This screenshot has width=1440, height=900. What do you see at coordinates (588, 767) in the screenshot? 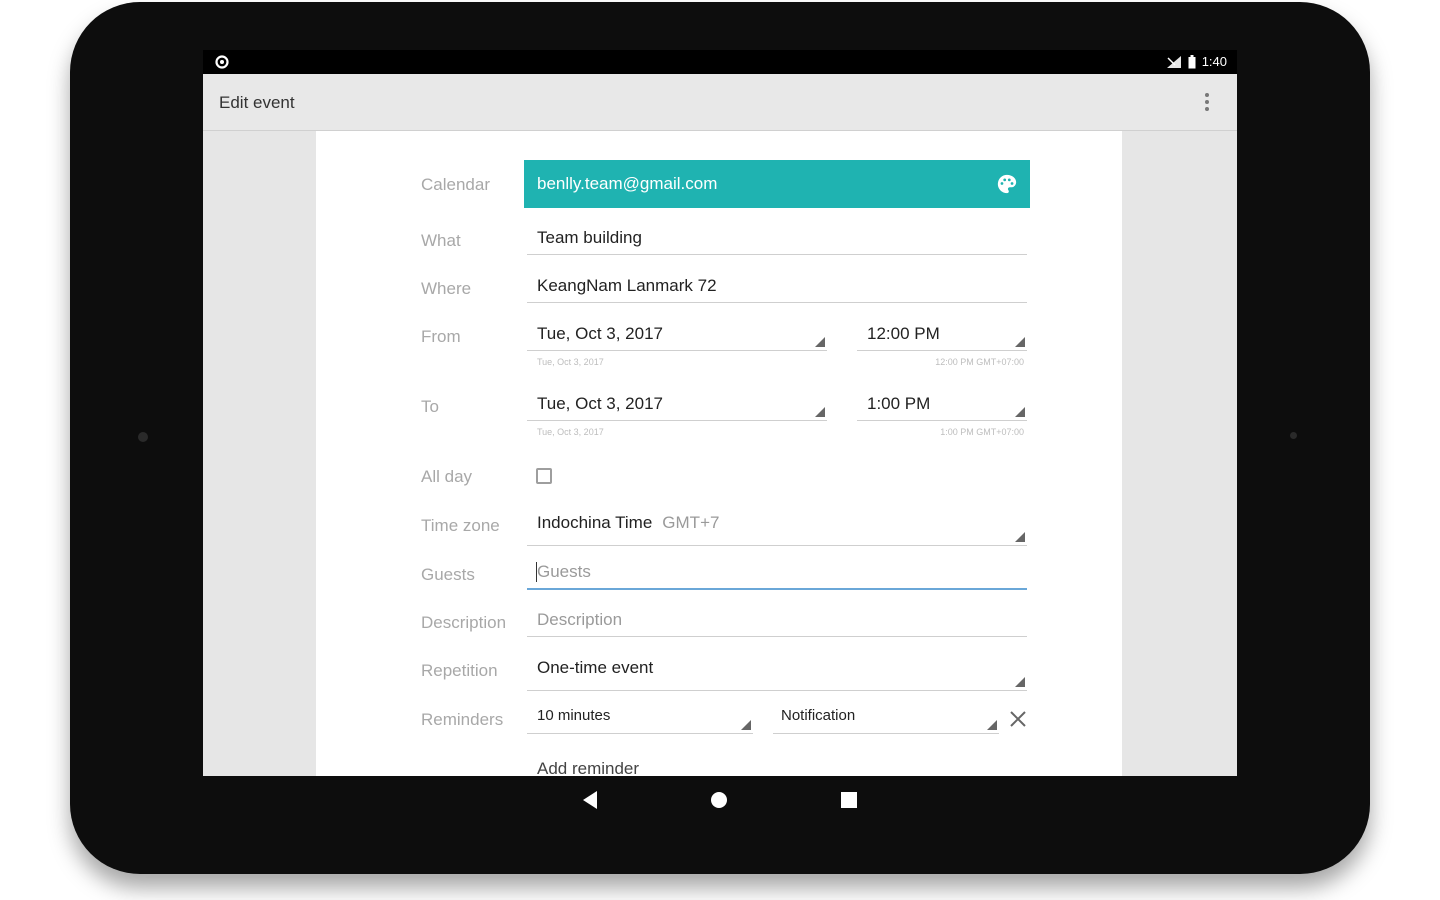
I see `add-reminder-button: Add reminder` at bounding box center [588, 767].